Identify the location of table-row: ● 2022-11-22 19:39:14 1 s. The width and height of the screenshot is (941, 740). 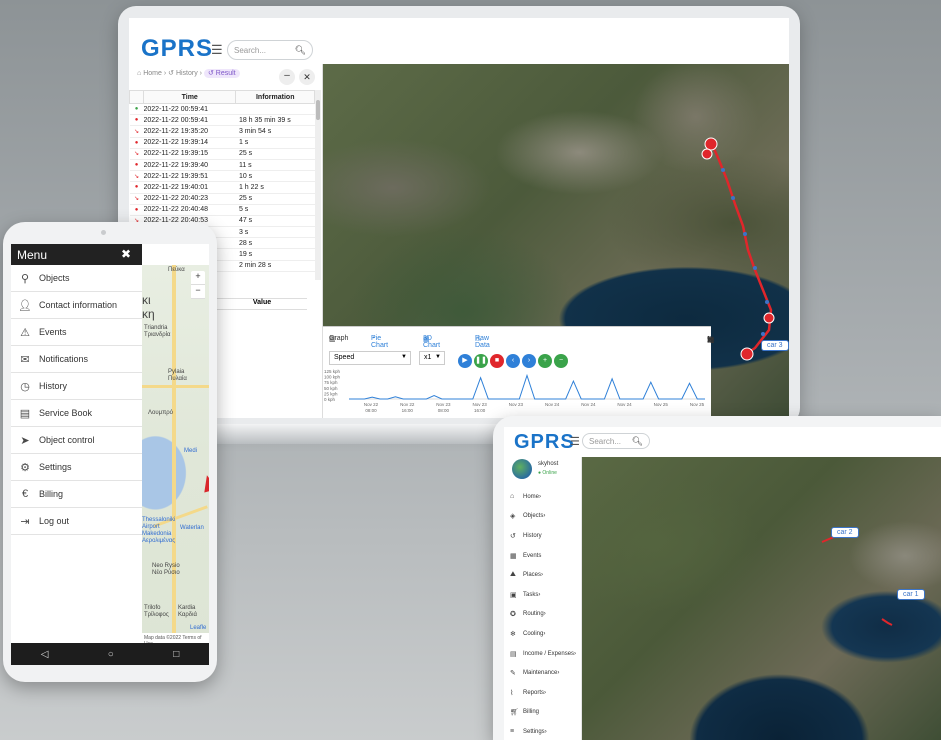
(222, 143).